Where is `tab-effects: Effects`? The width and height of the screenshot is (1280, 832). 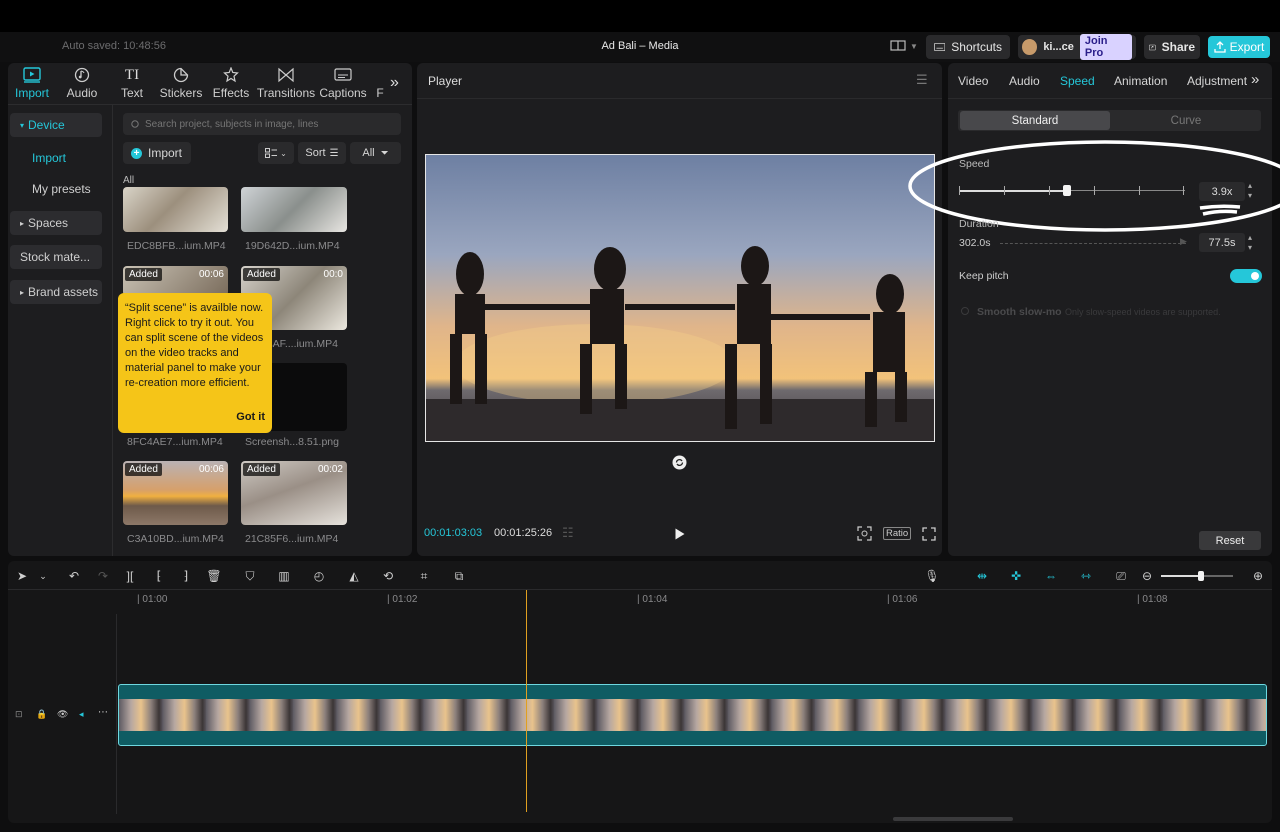
tab-effects: Effects is located at coordinates (231, 83).